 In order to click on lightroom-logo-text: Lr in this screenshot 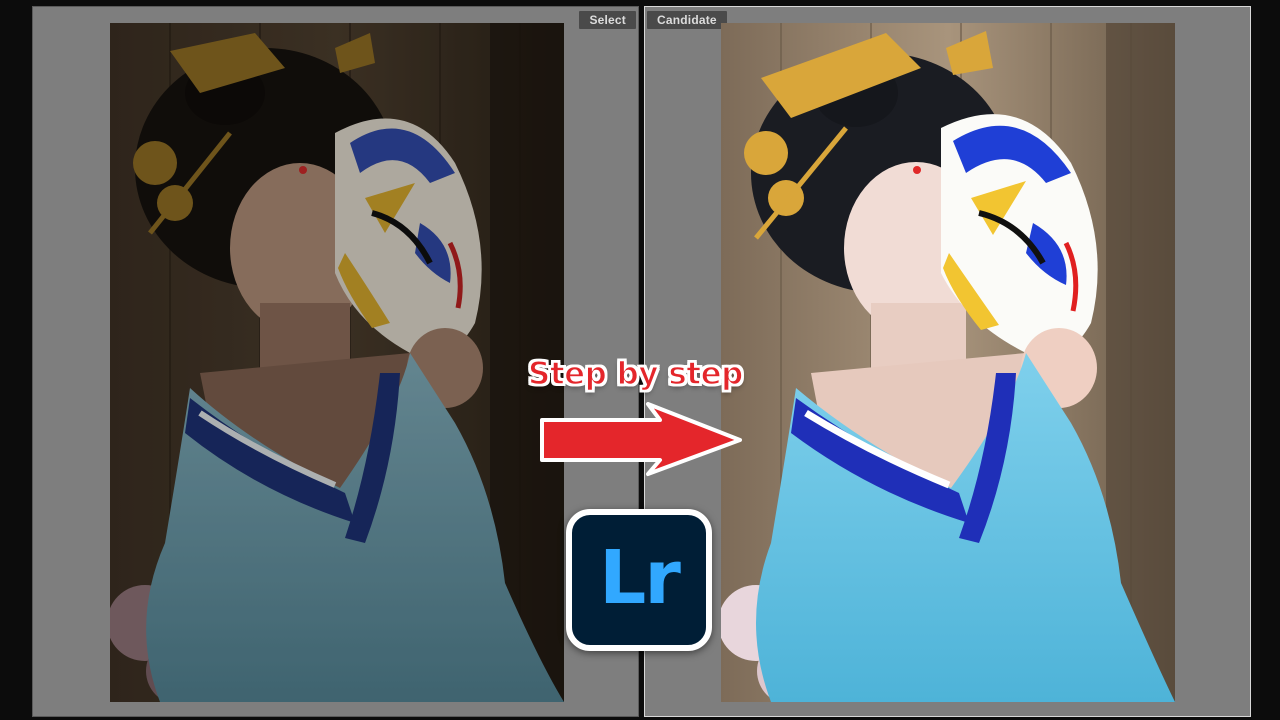, I will do `click(640, 578)`.